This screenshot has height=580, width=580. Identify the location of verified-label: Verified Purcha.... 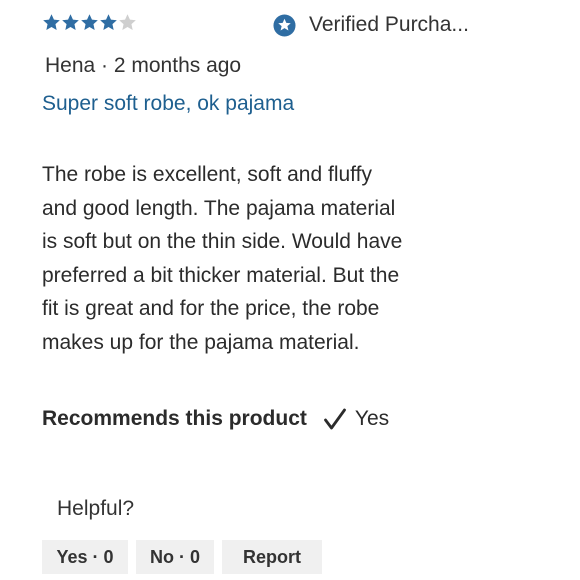
(389, 24).